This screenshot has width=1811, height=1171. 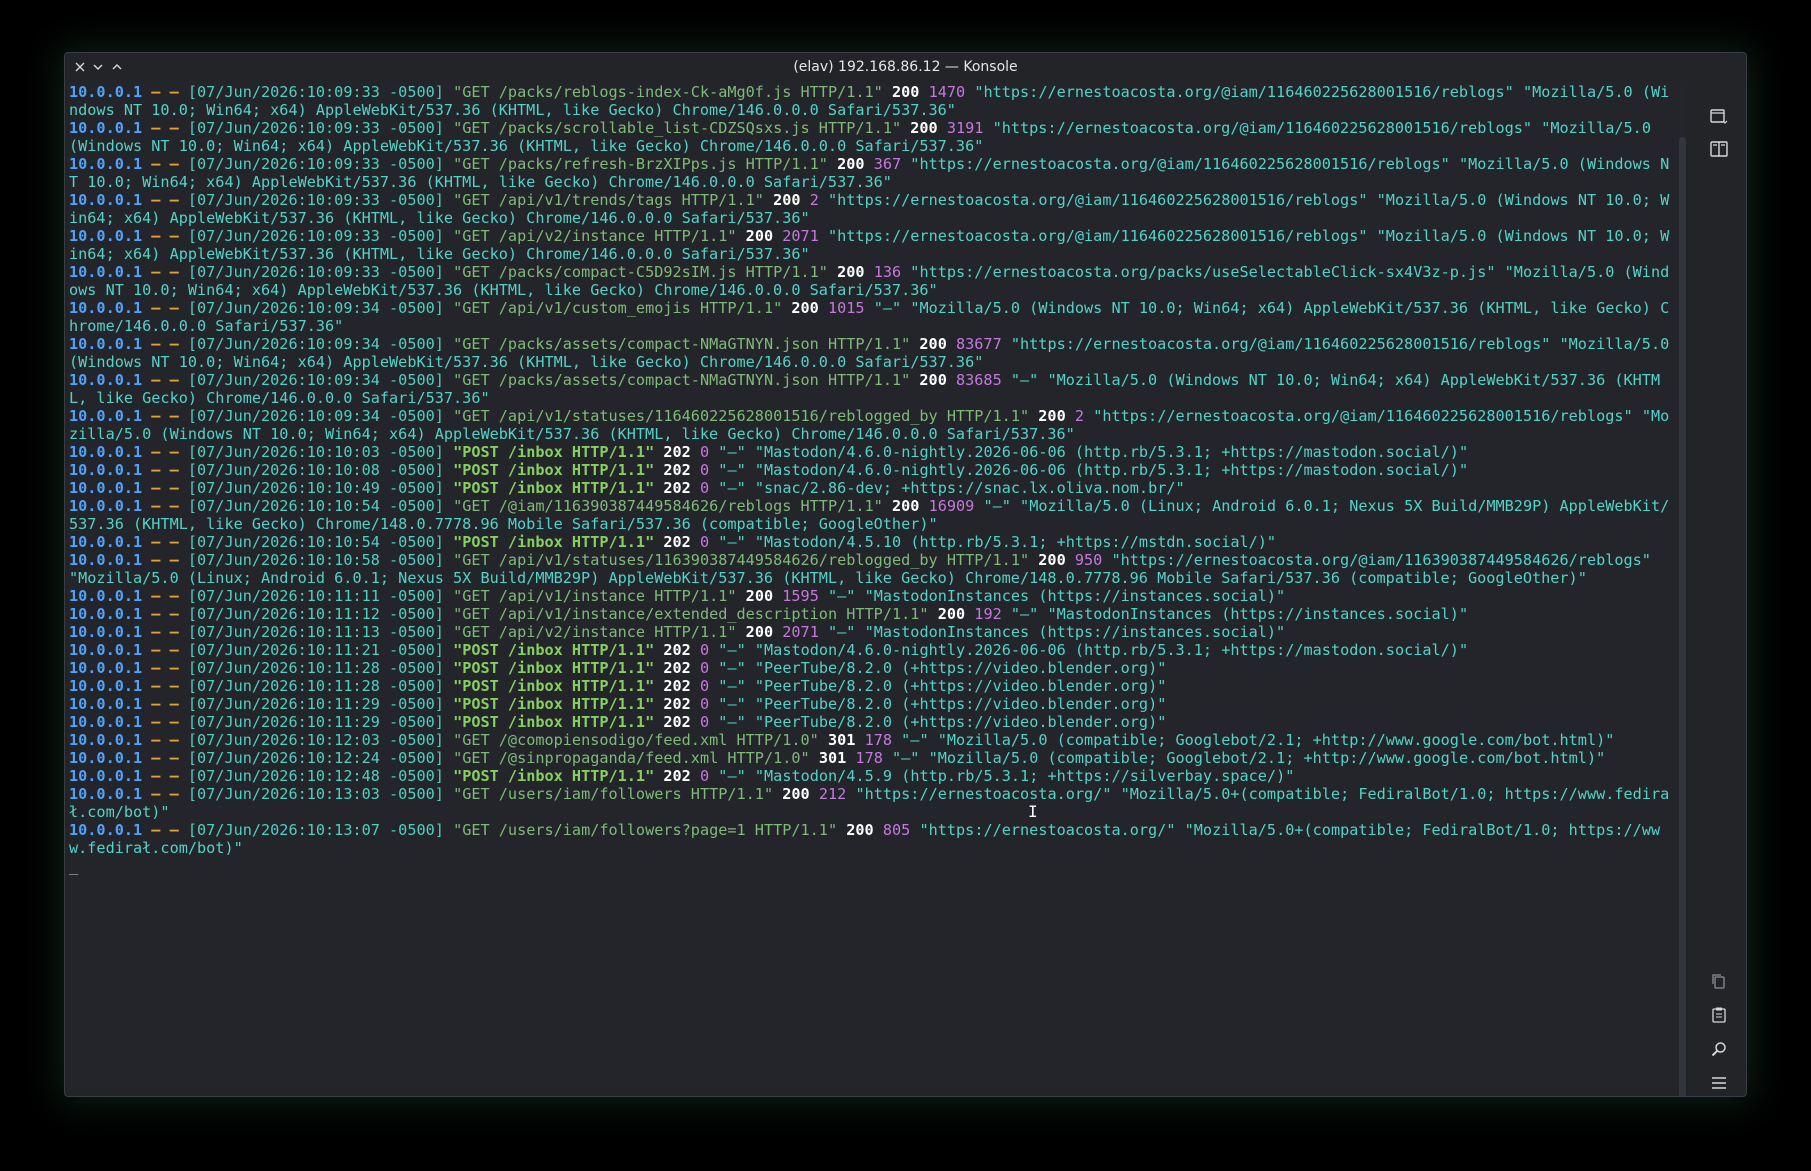 What do you see at coordinates (1033, 811) in the screenshot?
I see `text-cursor-icon: I` at bounding box center [1033, 811].